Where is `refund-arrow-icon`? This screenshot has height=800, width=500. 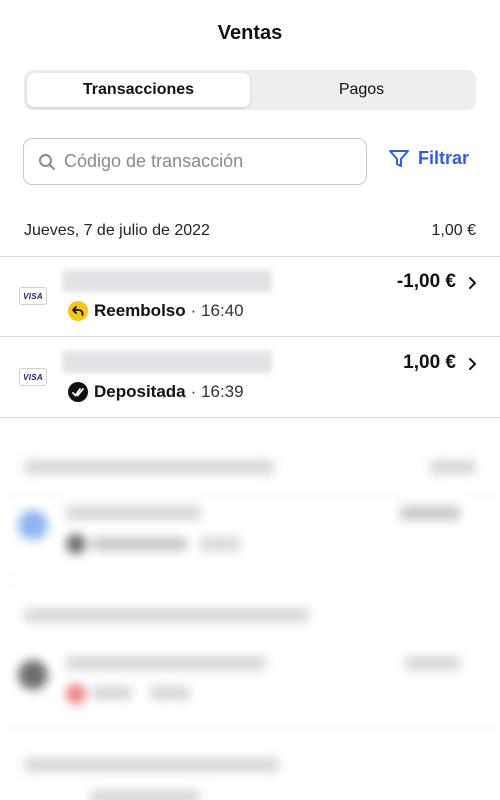 refund-arrow-icon is located at coordinates (78, 311).